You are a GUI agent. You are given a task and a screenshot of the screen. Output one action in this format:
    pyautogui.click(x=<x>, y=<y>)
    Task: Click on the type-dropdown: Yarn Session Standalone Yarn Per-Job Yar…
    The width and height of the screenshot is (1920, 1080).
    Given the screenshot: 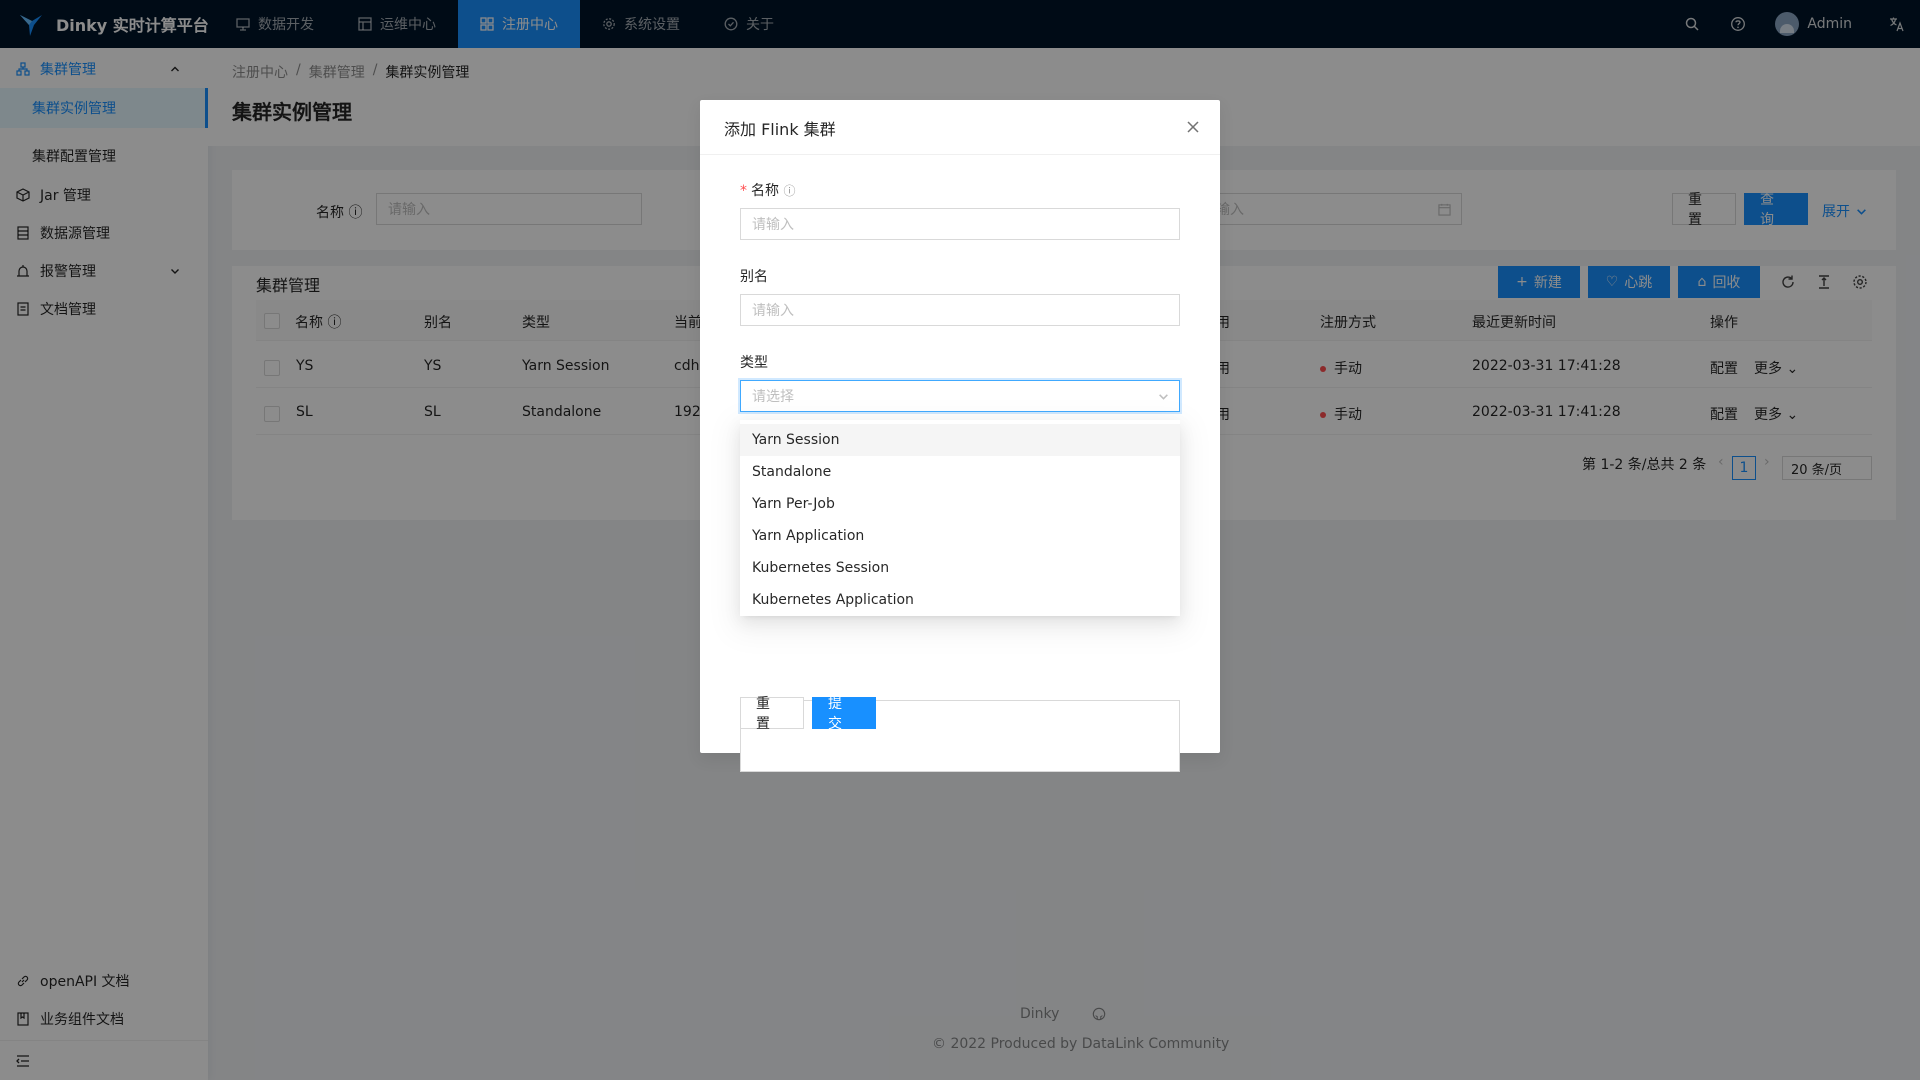 What is the action you would take?
    pyautogui.click(x=960, y=518)
    